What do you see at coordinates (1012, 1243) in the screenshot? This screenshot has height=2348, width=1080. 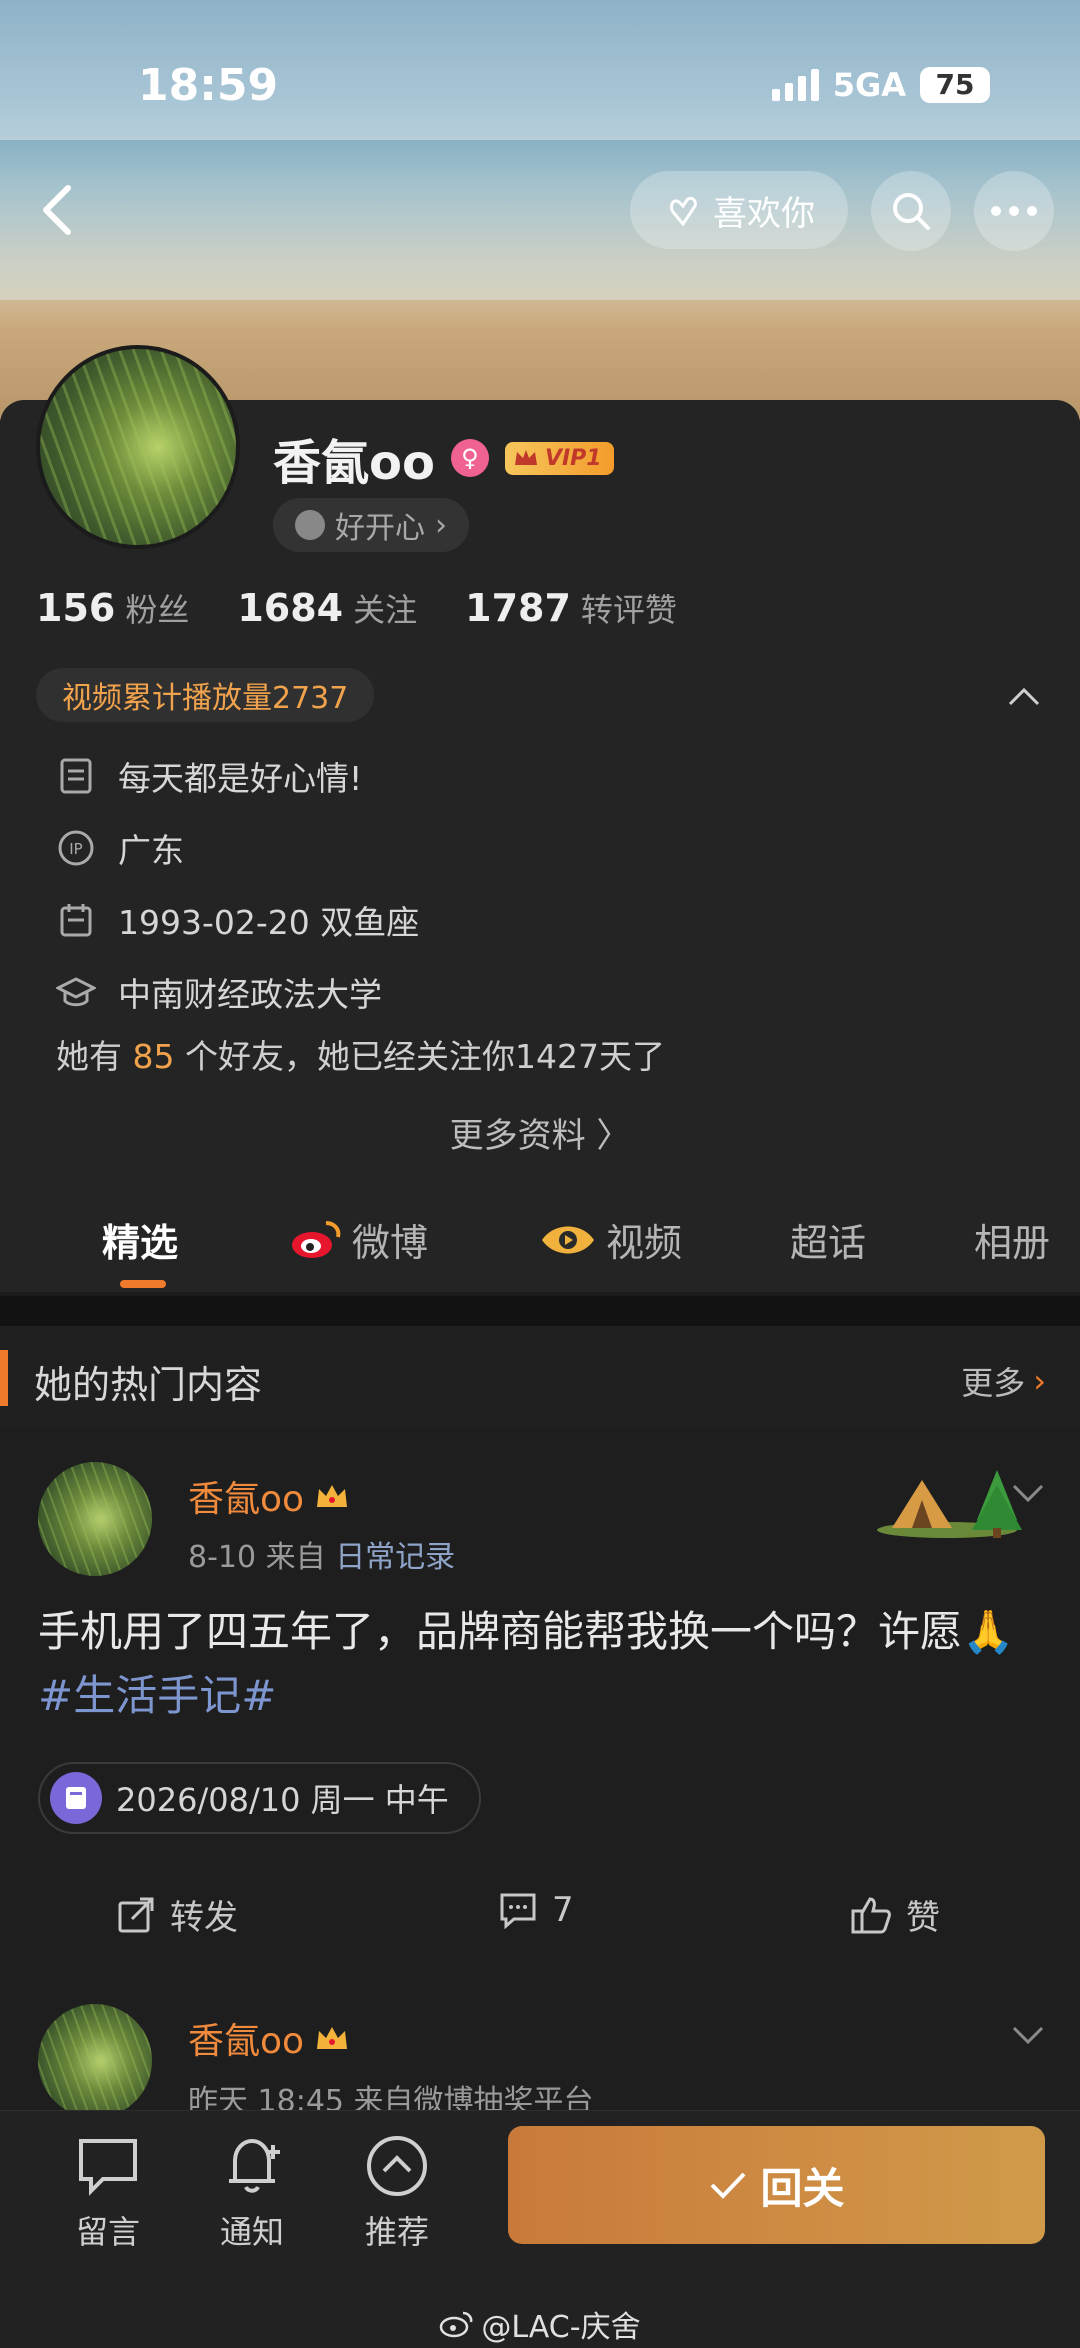 I see `tab-label: 相册` at bounding box center [1012, 1243].